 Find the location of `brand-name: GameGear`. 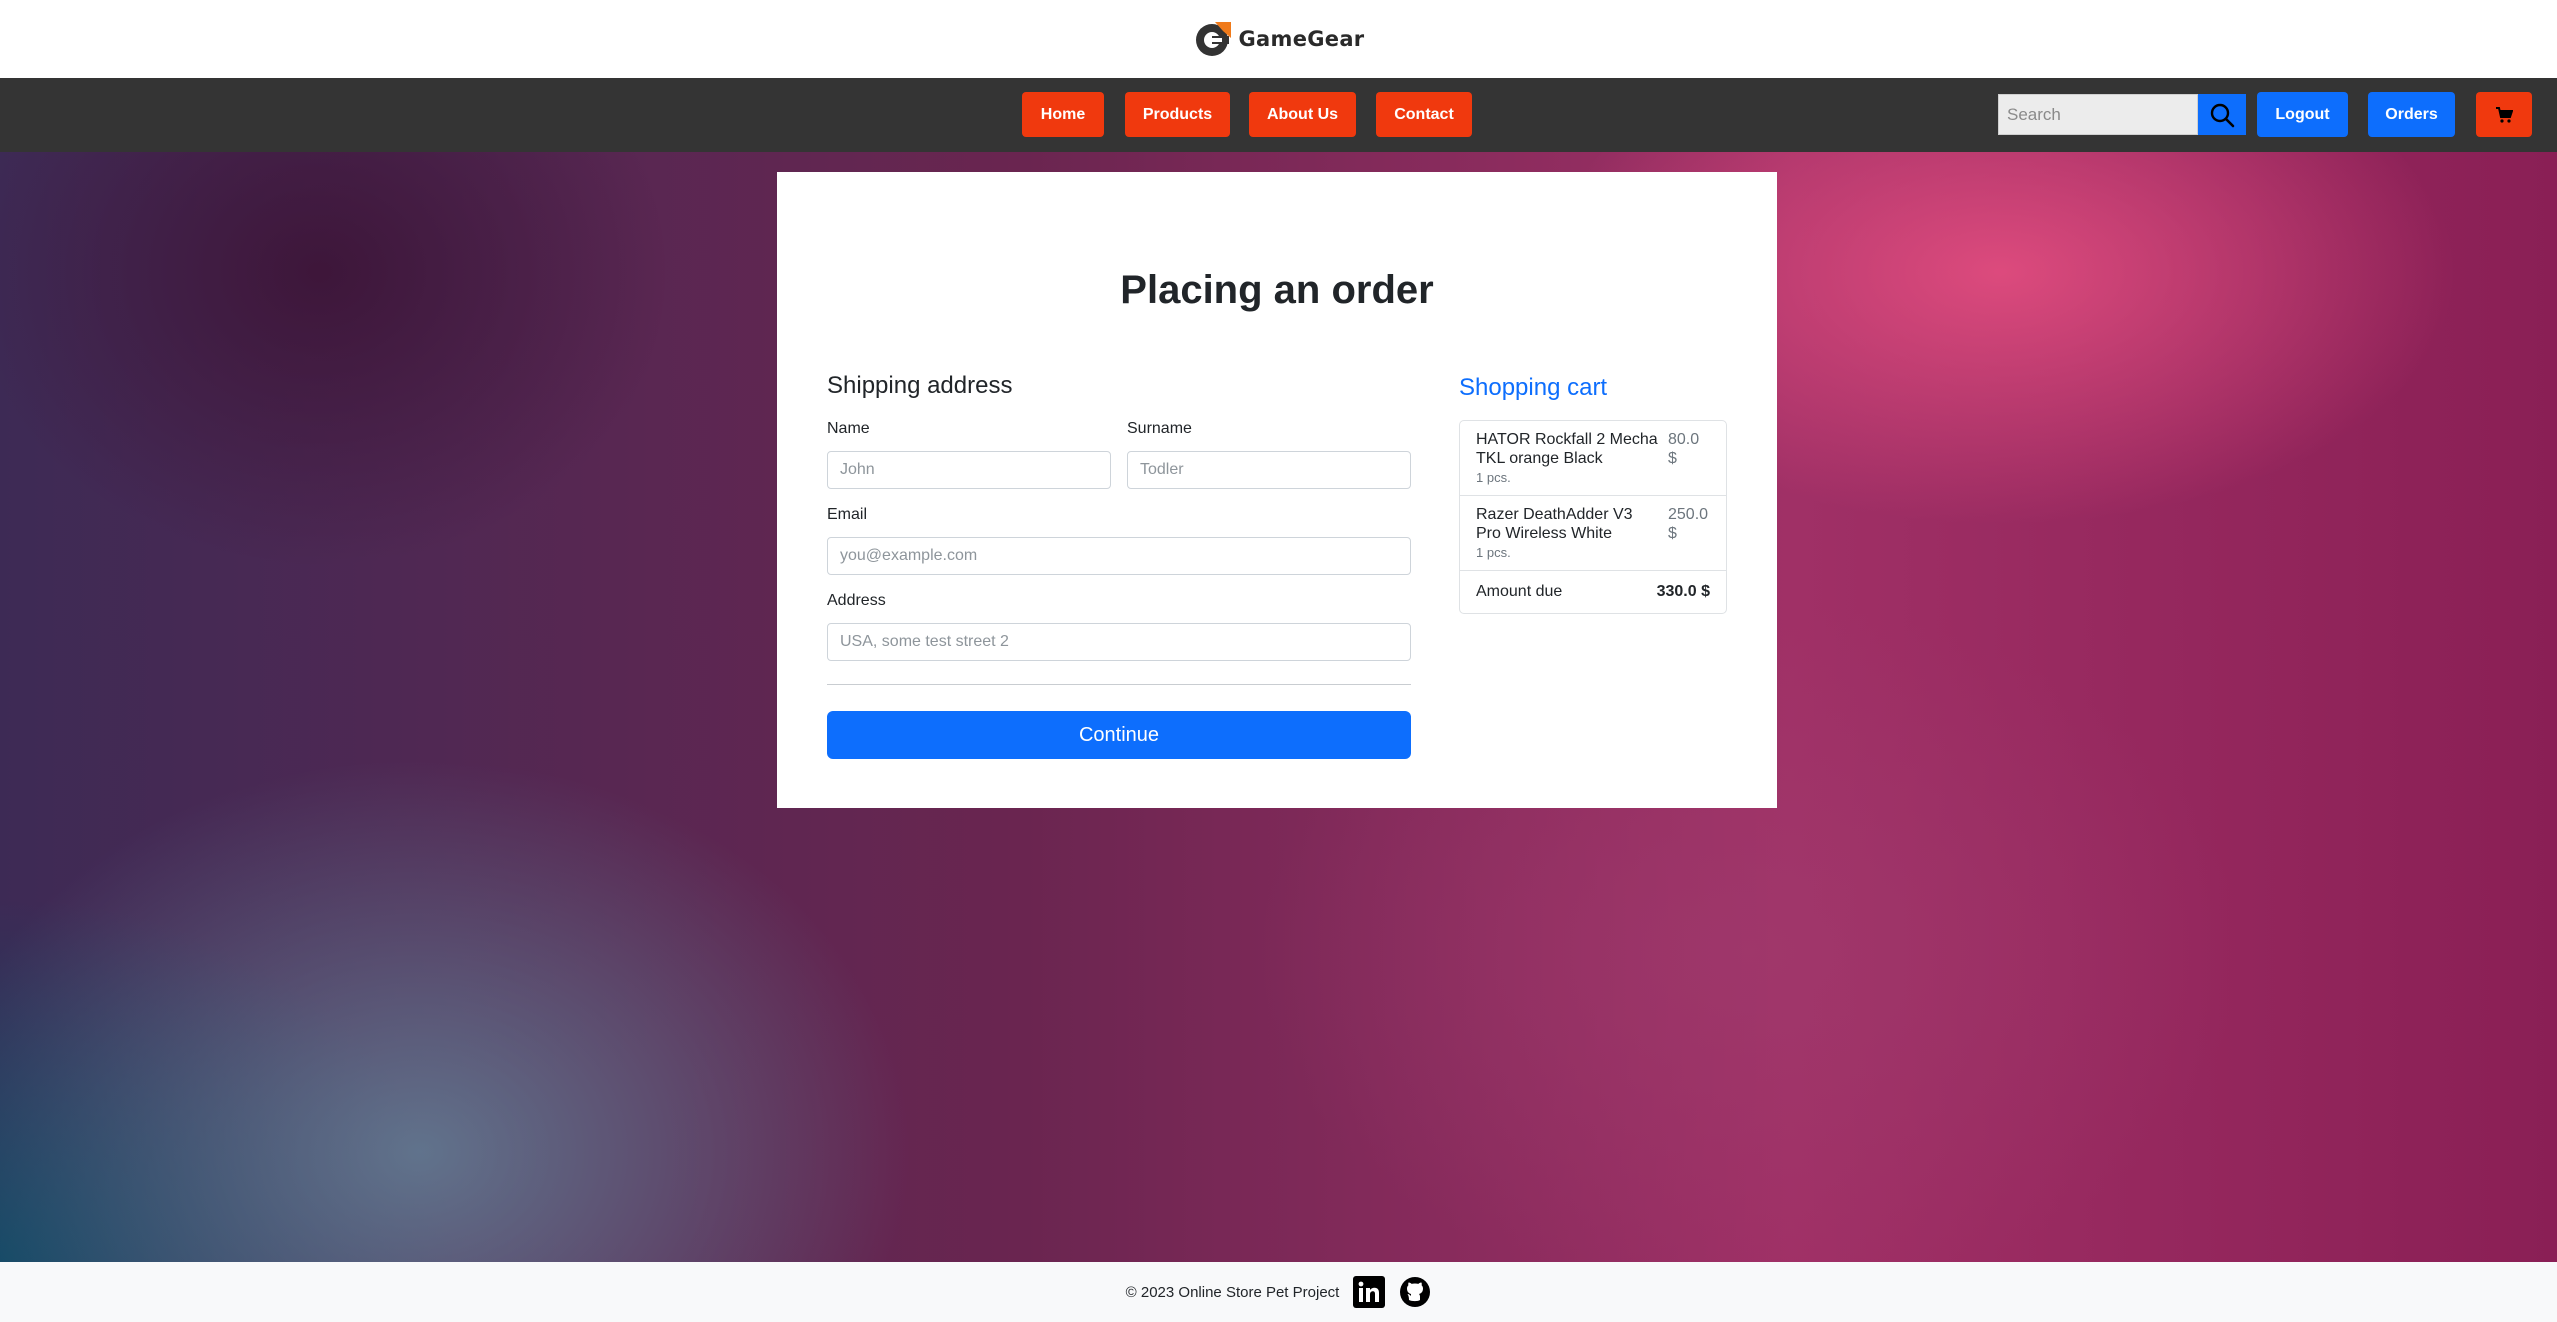

brand-name: GameGear is located at coordinates (1301, 39).